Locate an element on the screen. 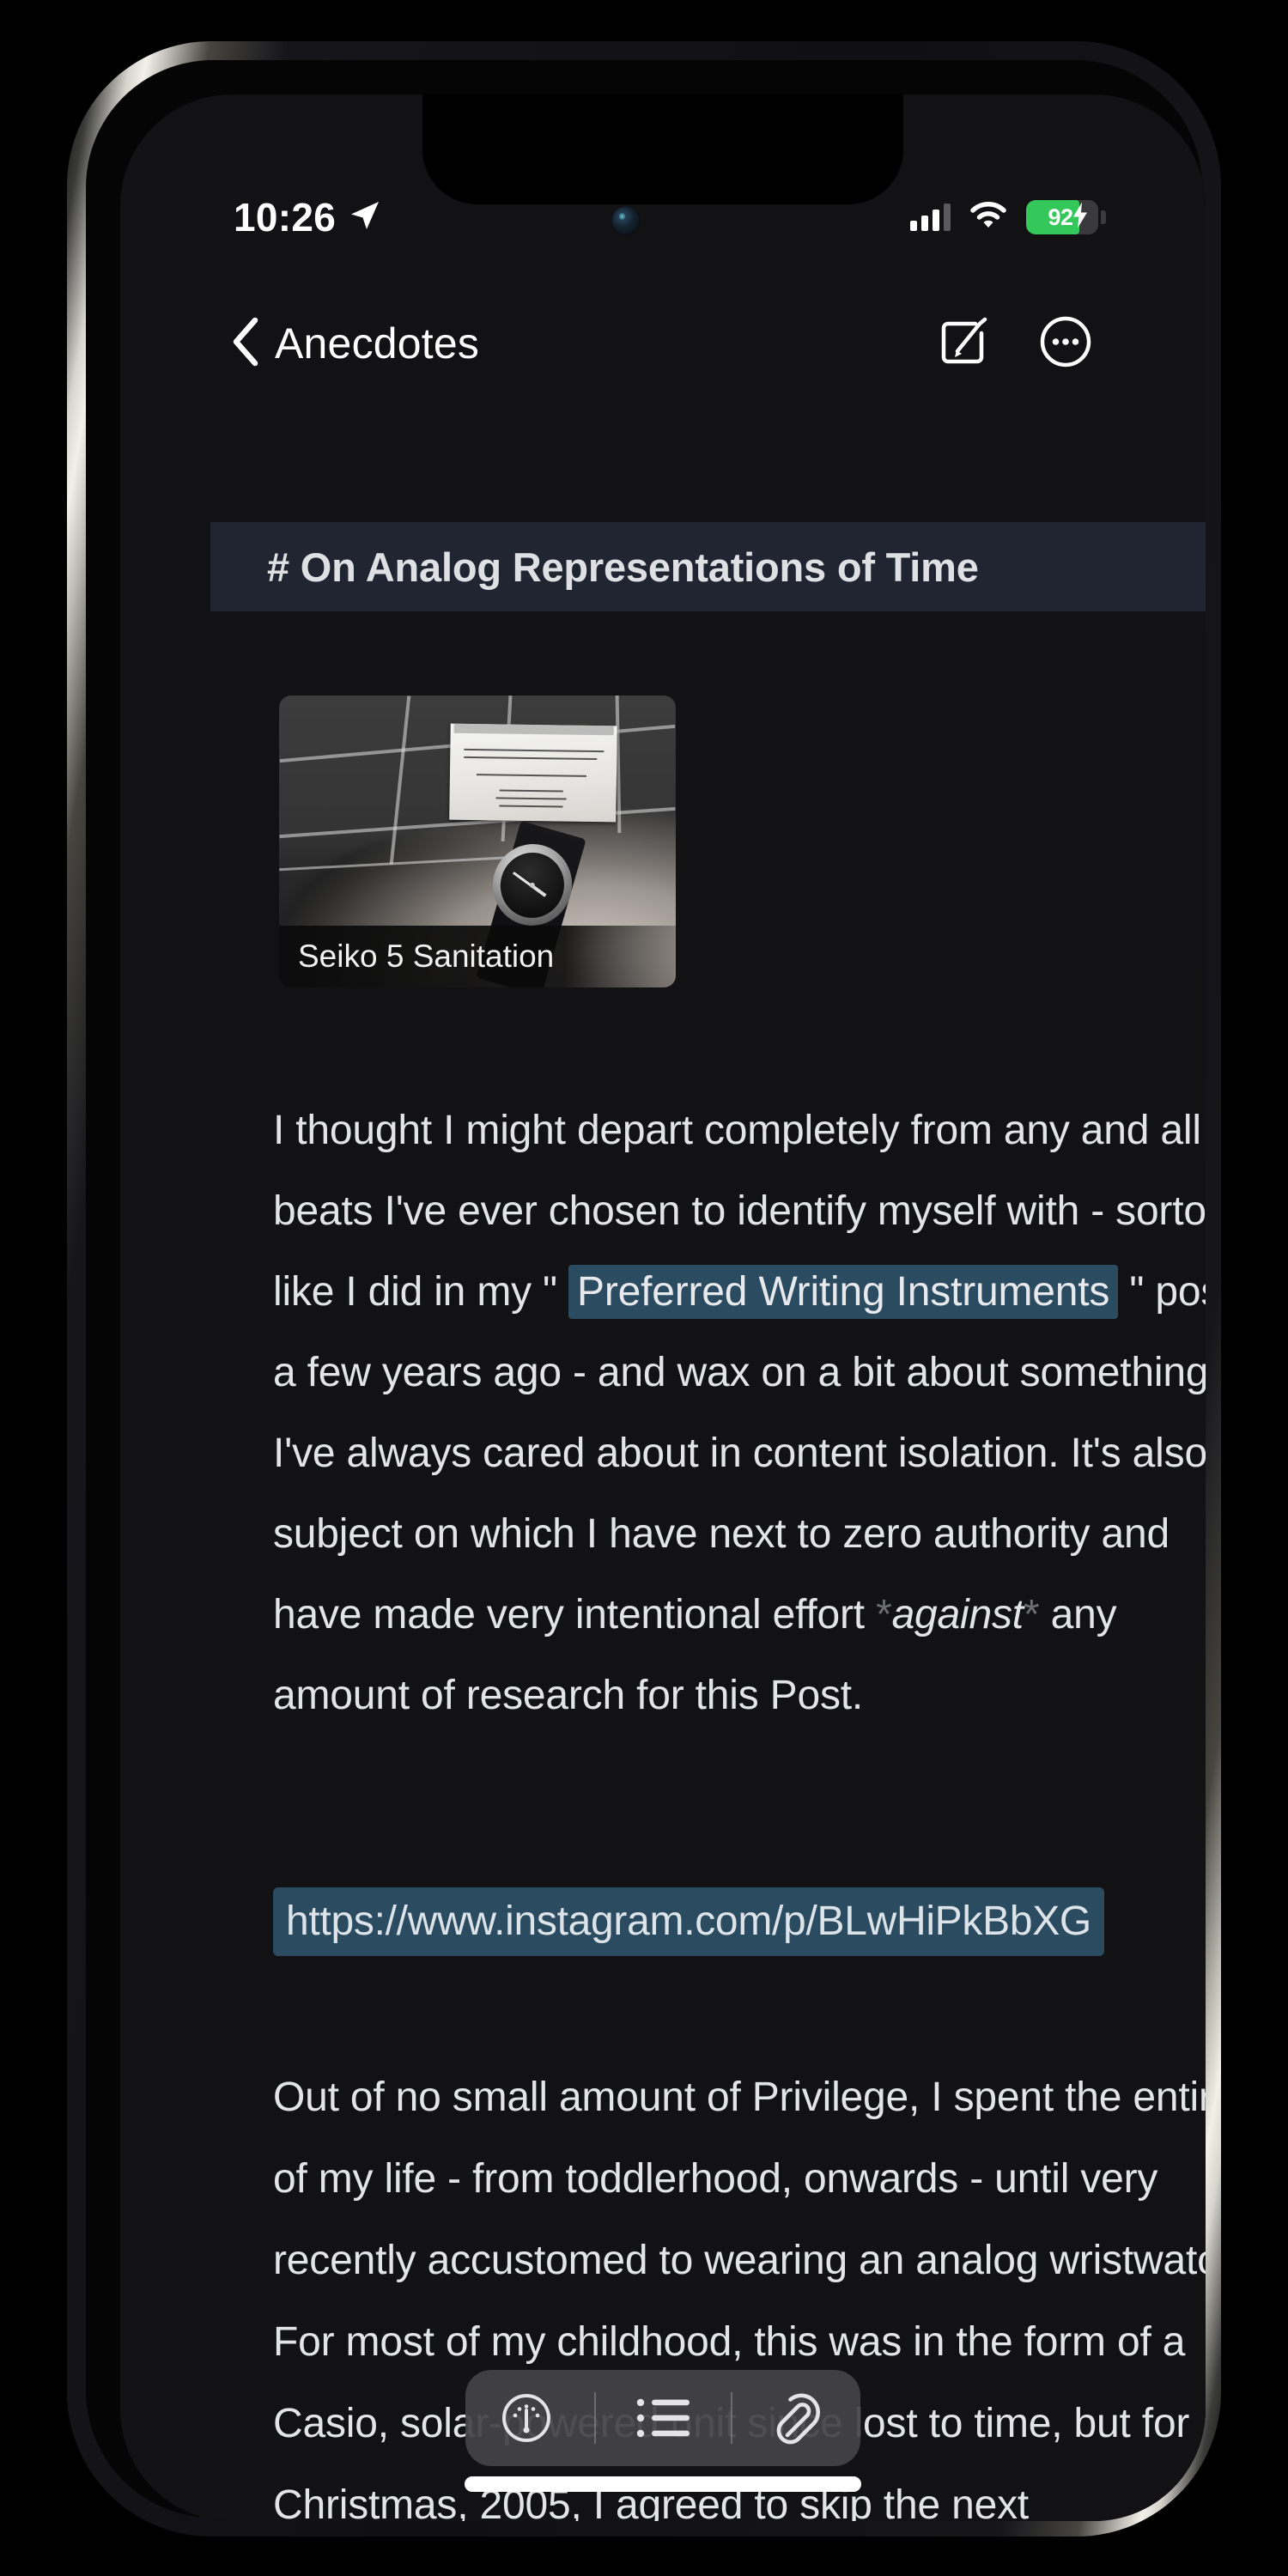 This screenshot has height=2576, width=1288. watch-dial is located at coordinates (533, 885).